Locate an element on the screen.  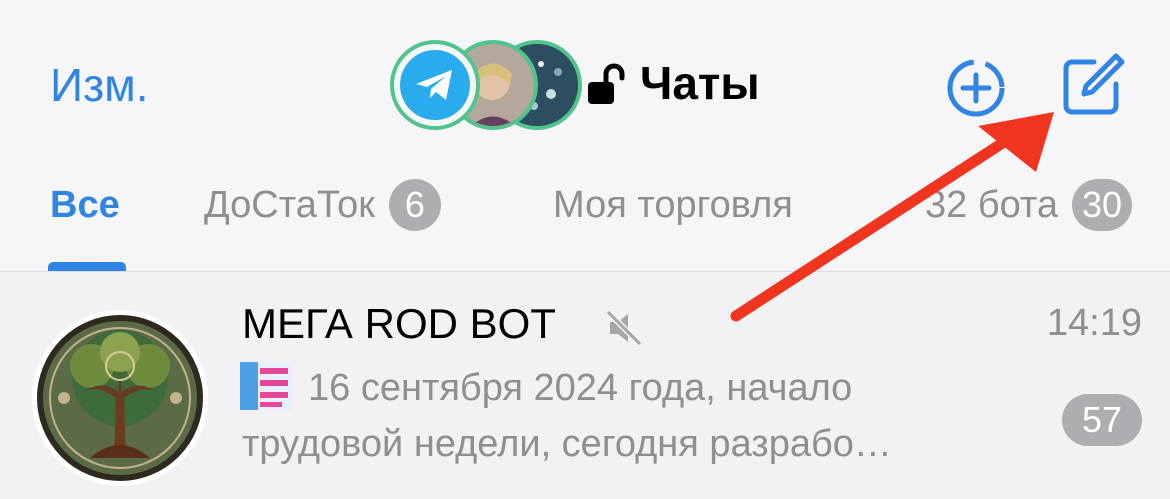
muted-speaker-icon is located at coordinates (624, 328).